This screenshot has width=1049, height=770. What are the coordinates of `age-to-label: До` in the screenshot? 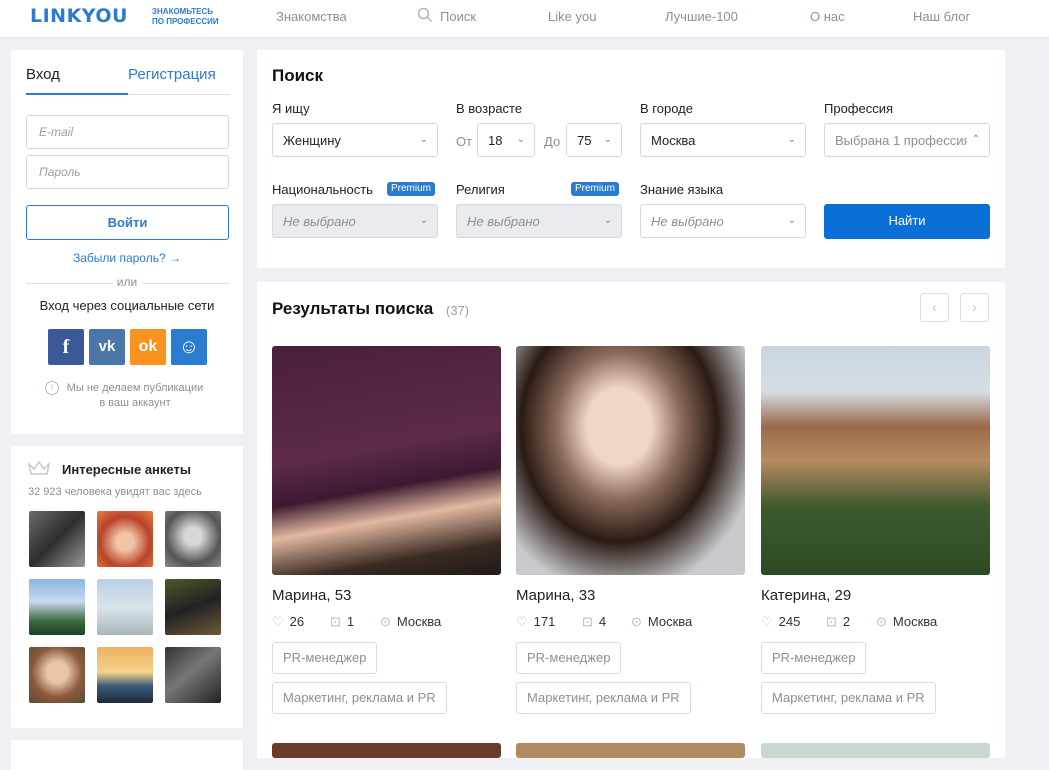 It's located at (552, 141).